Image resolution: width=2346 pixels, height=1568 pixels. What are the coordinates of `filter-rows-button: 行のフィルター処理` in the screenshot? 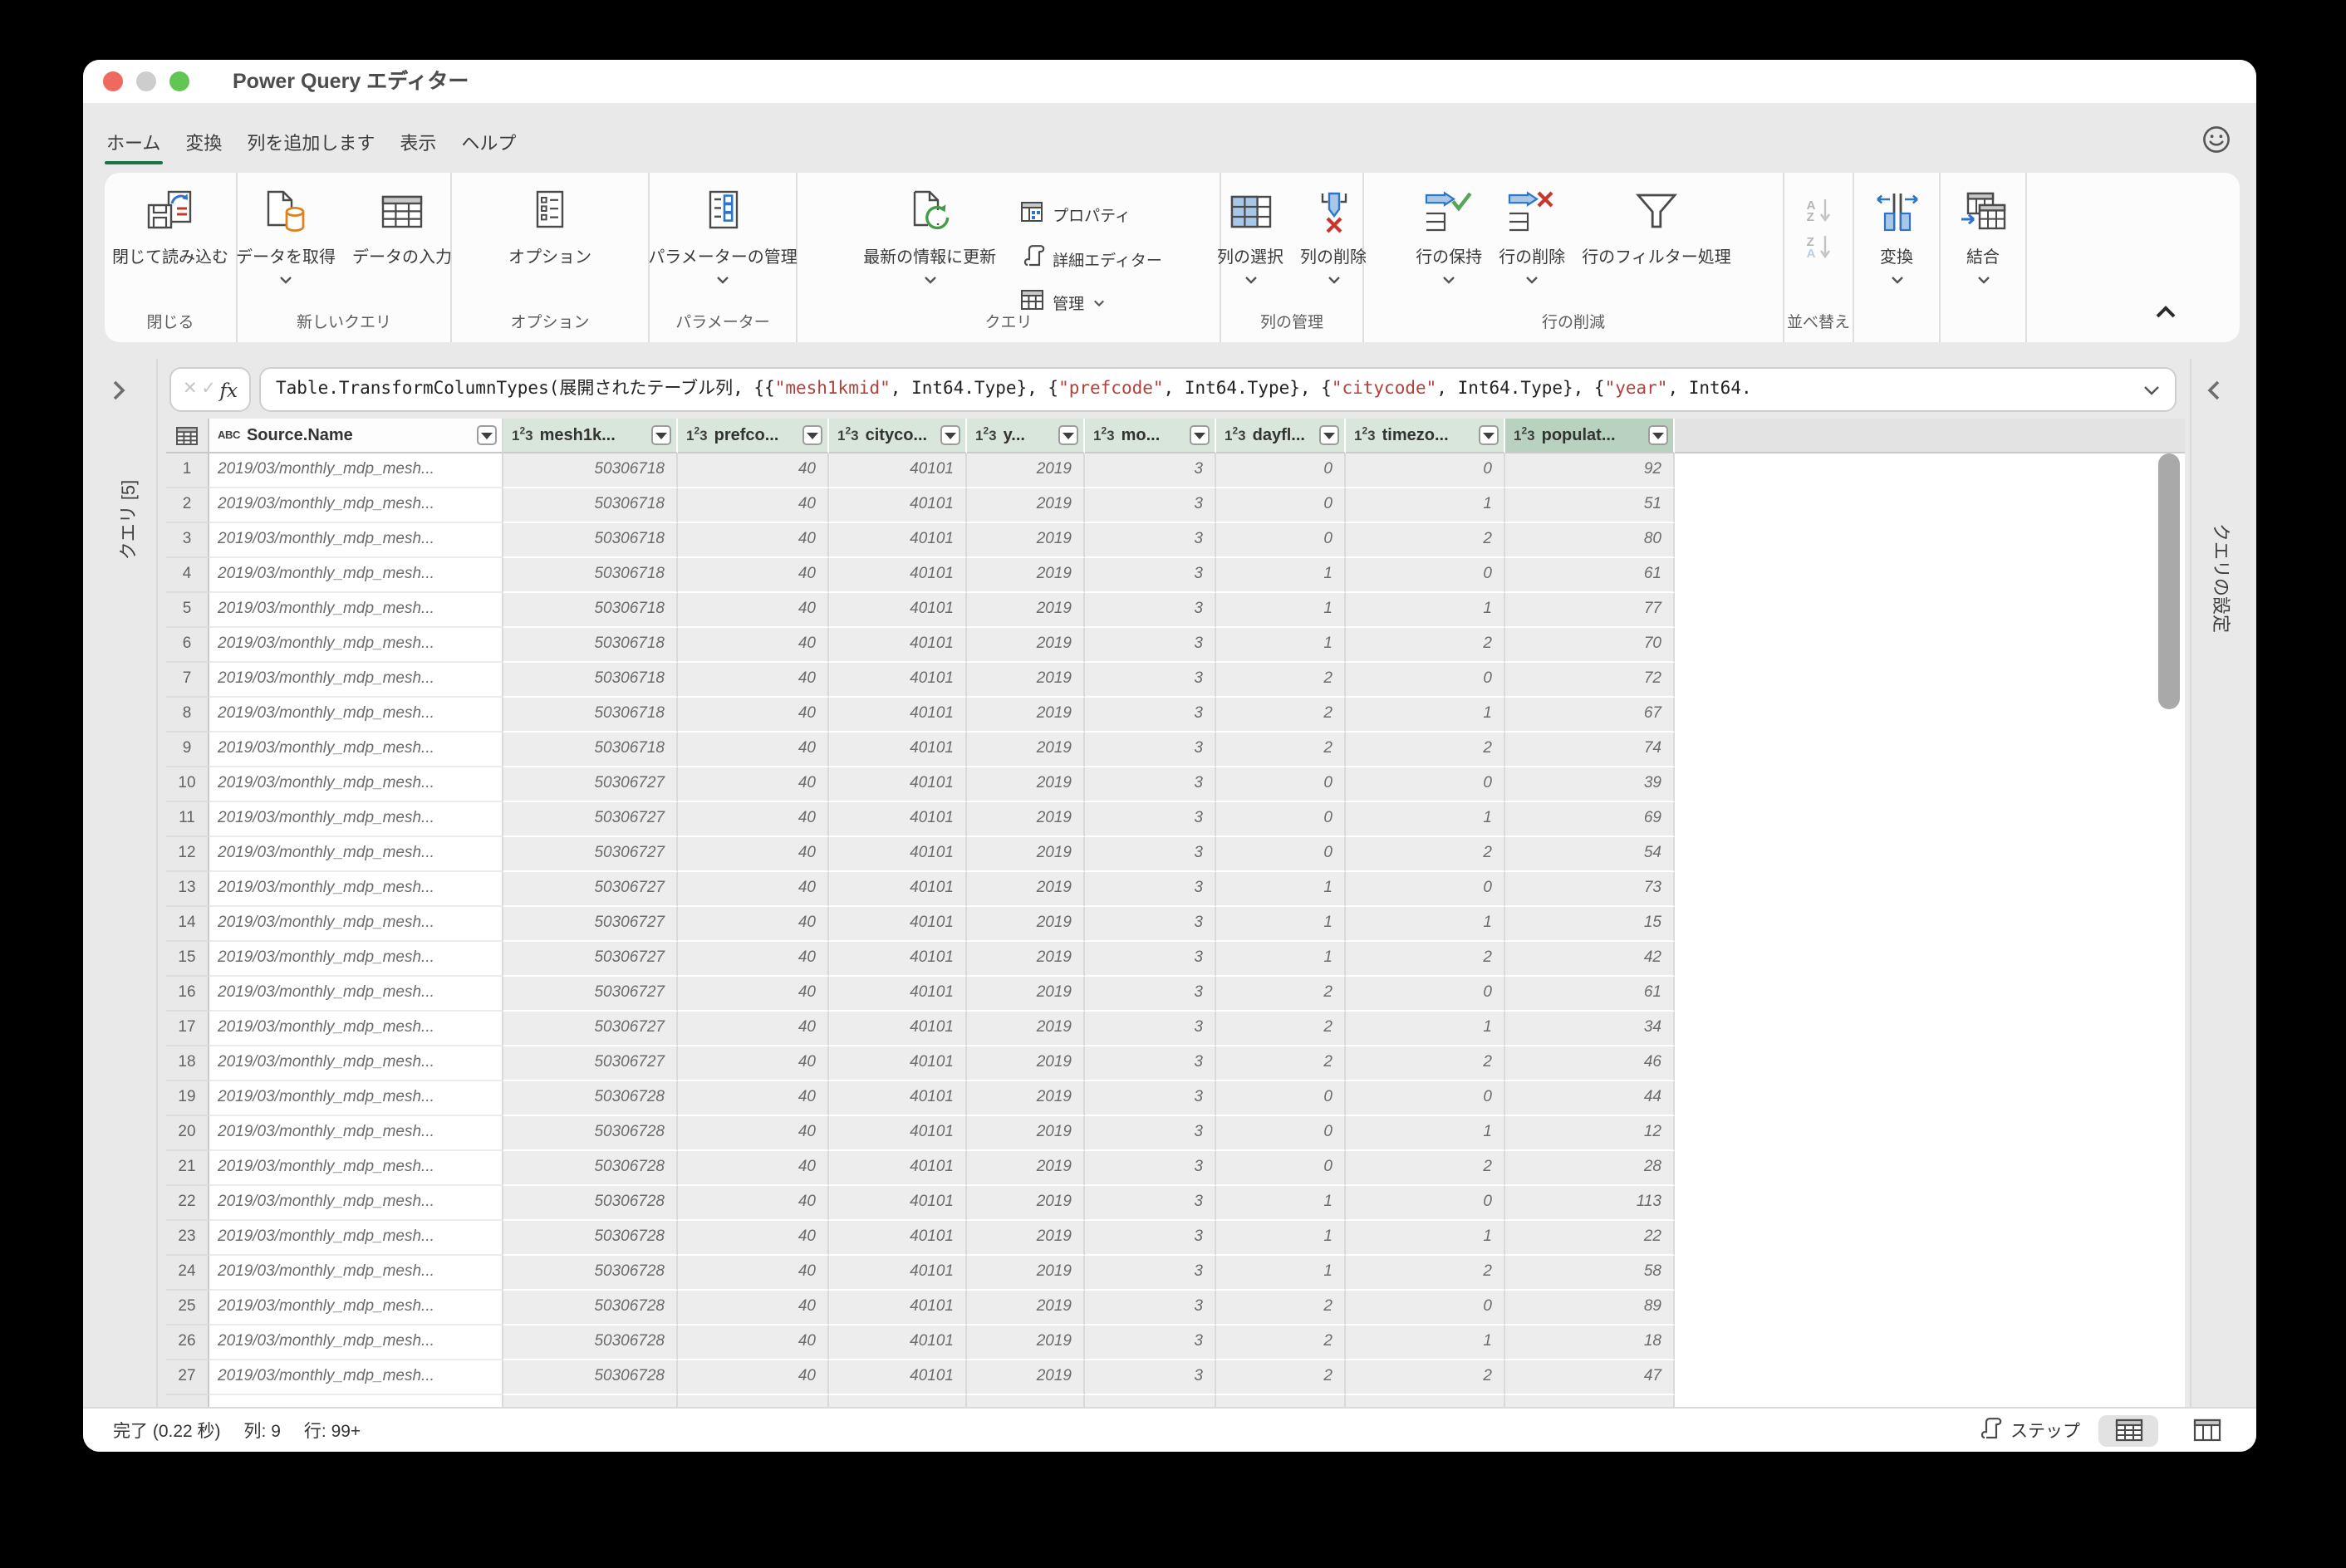 It's located at (1656, 225).